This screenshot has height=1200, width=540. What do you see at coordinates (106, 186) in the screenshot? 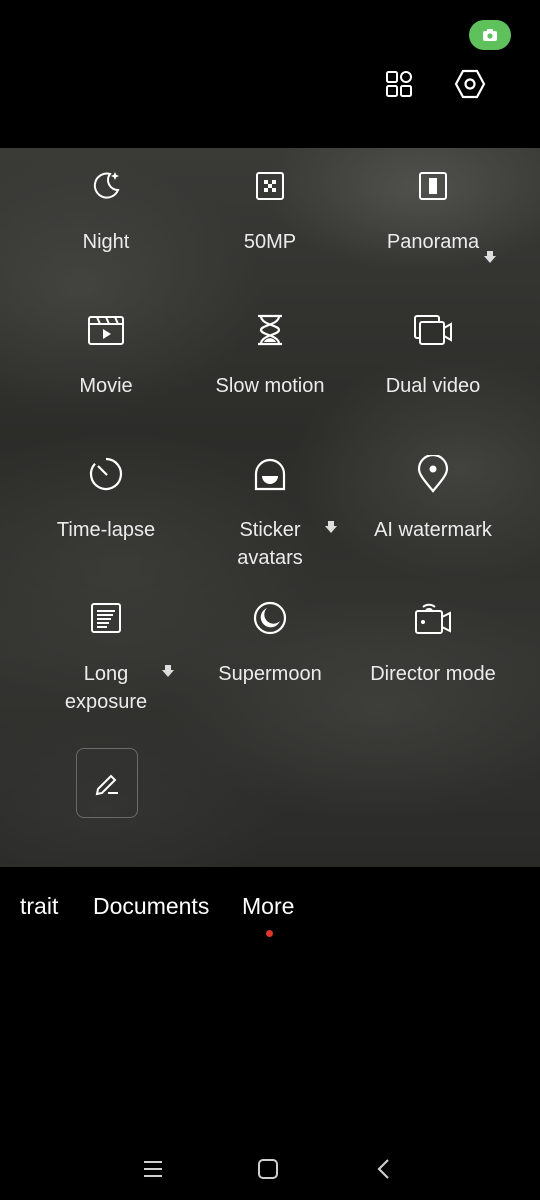
I see `moon-stars-icon` at bounding box center [106, 186].